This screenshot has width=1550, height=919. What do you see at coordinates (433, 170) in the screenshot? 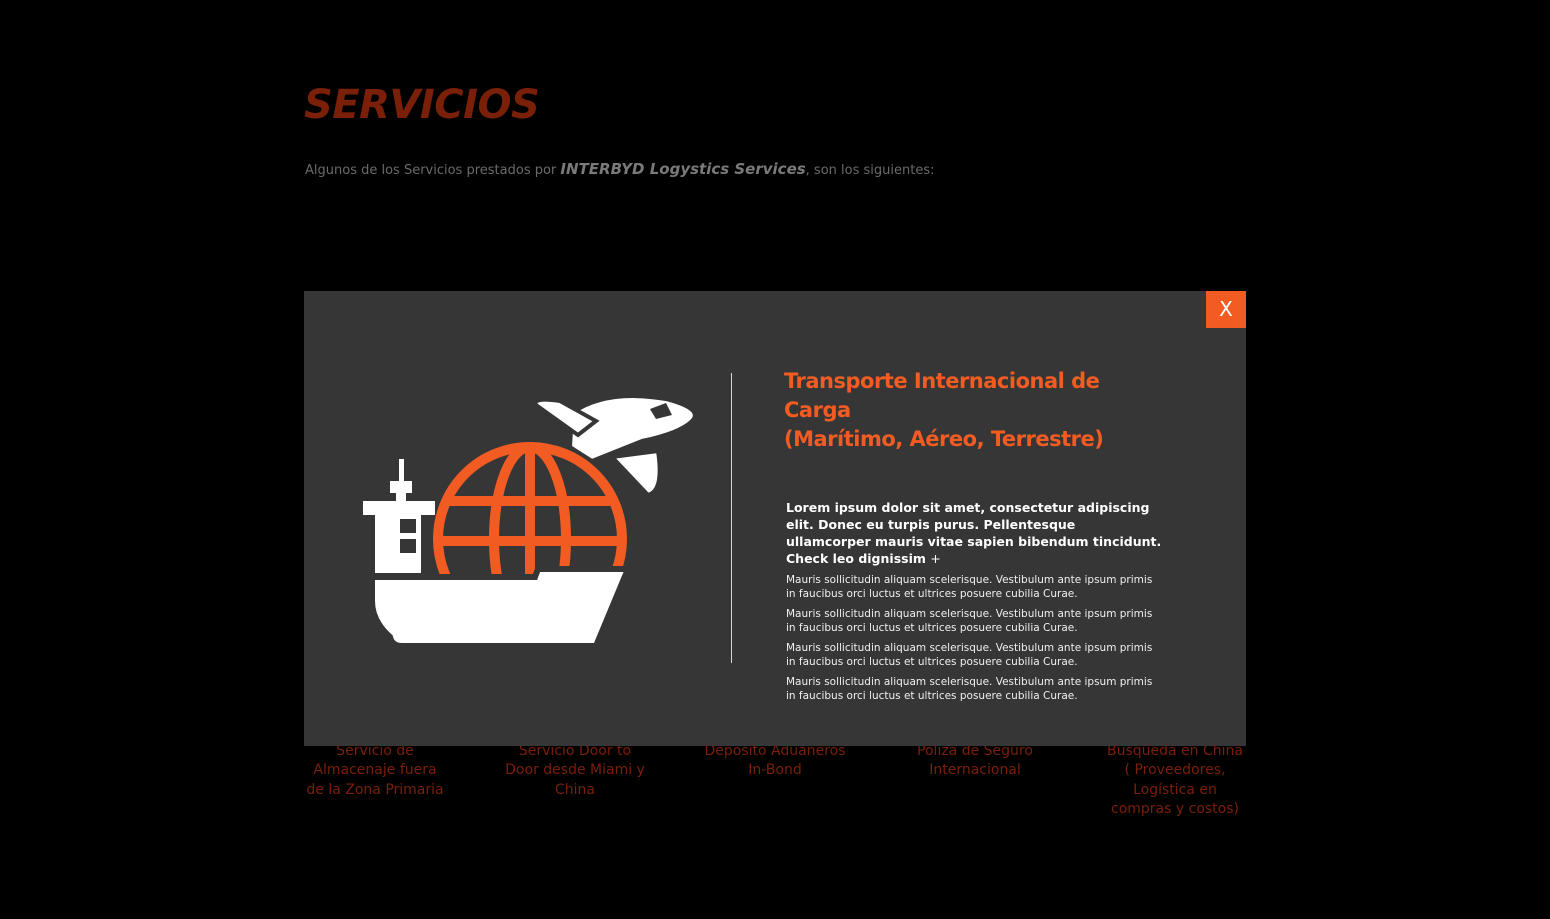
I see `intro-before: Algunos de los Servicios prestados por` at bounding box center [433, 170].